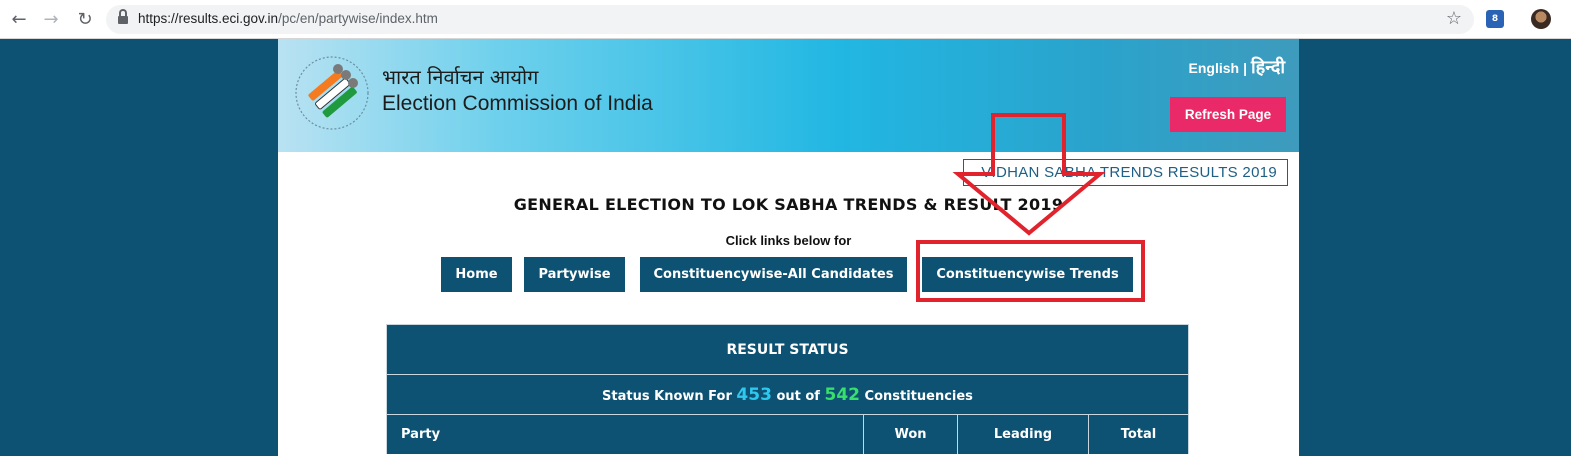 This screenshot has height=456, width=1571. I want to click on known-count: 453, so click(754, 395).